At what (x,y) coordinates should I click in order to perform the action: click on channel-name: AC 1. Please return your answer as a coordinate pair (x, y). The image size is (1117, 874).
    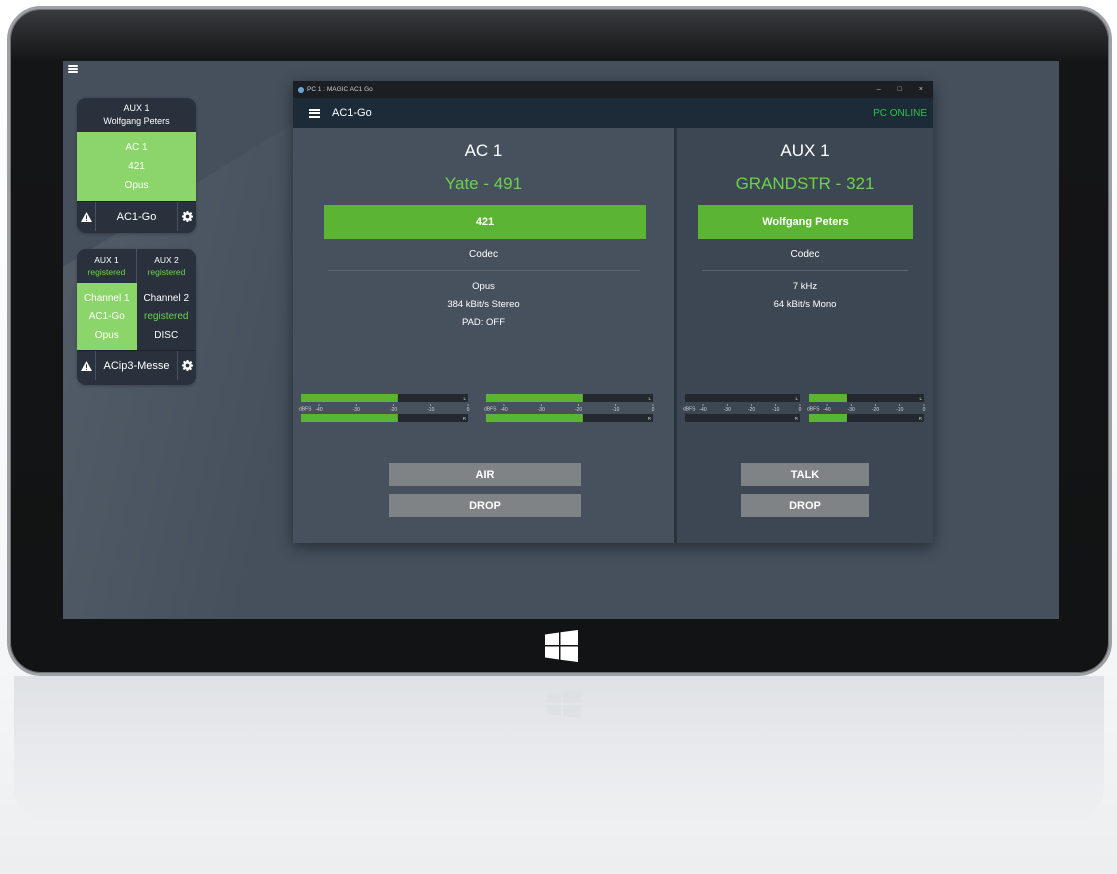
    Looking at the image, I should click on (483, 150).